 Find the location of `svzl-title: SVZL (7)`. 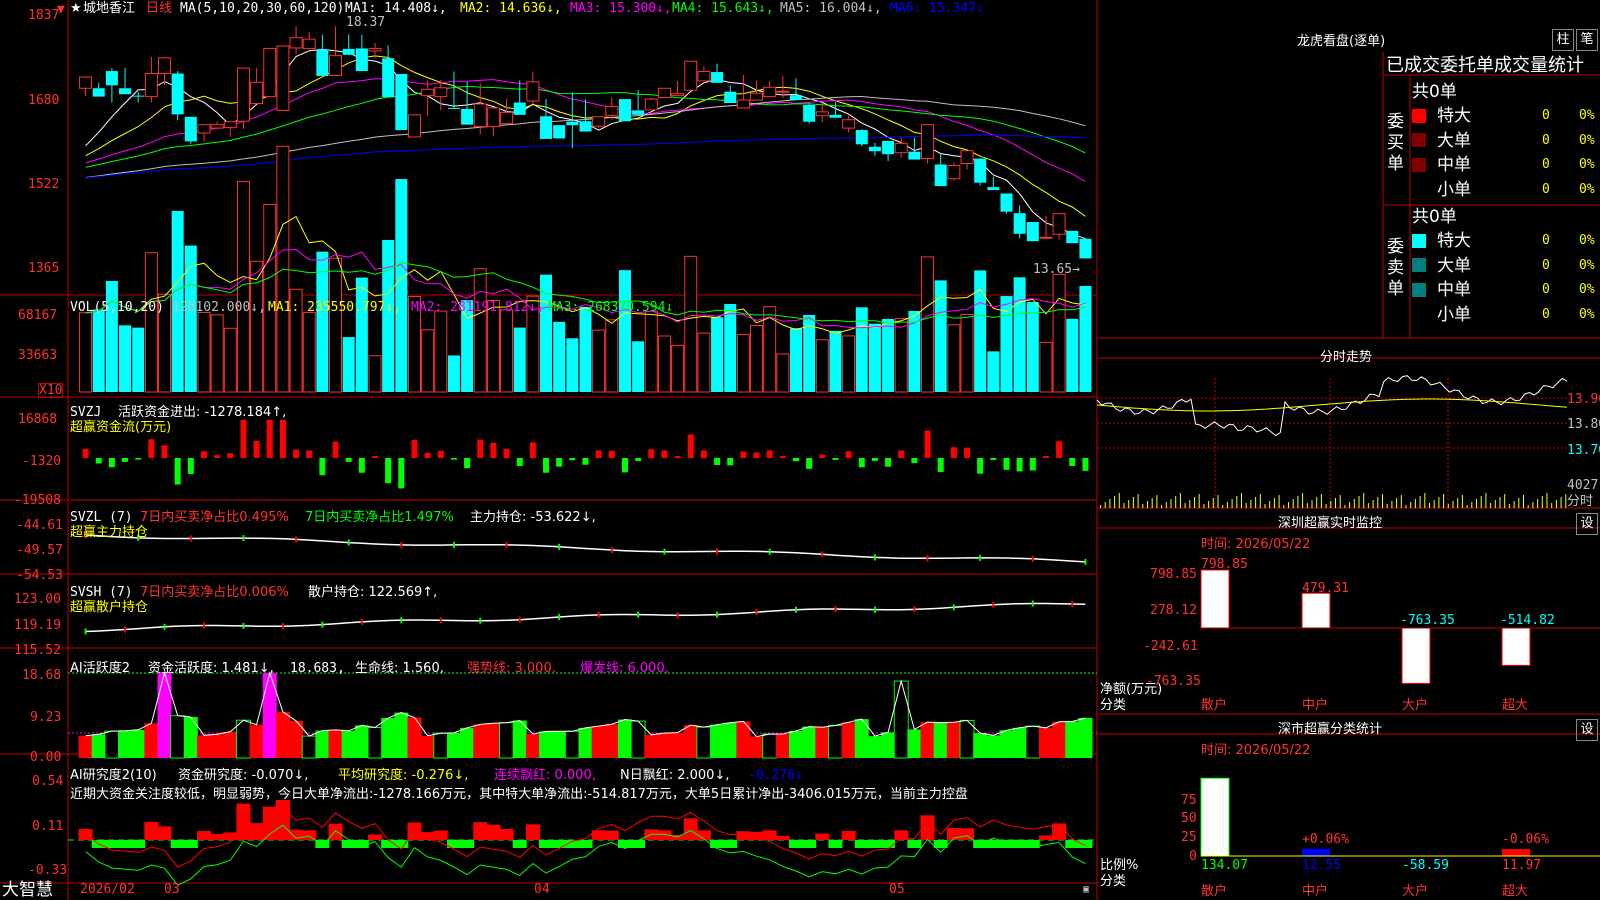

svzl-title: SVZL (7) is located at coordinates (101, 517).